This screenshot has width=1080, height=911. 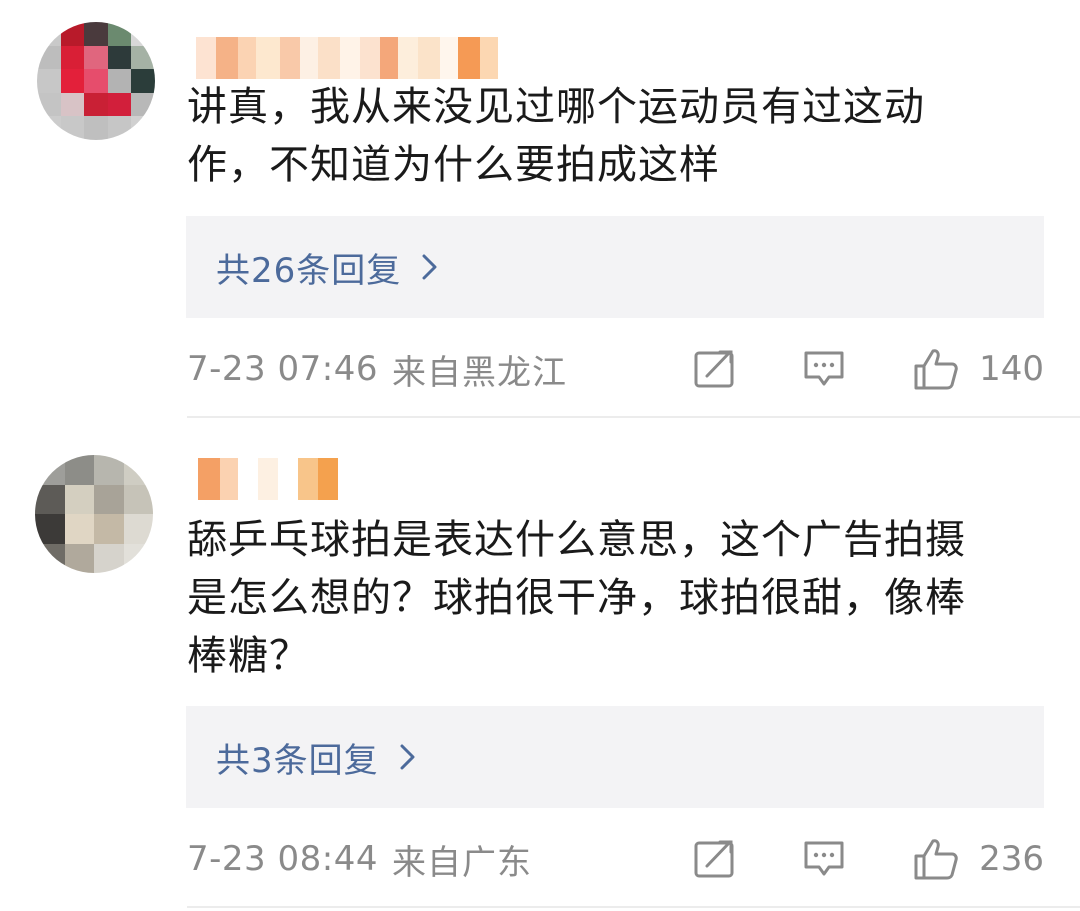 I want to click on location: 来自广东, so click(x=461, y=862).